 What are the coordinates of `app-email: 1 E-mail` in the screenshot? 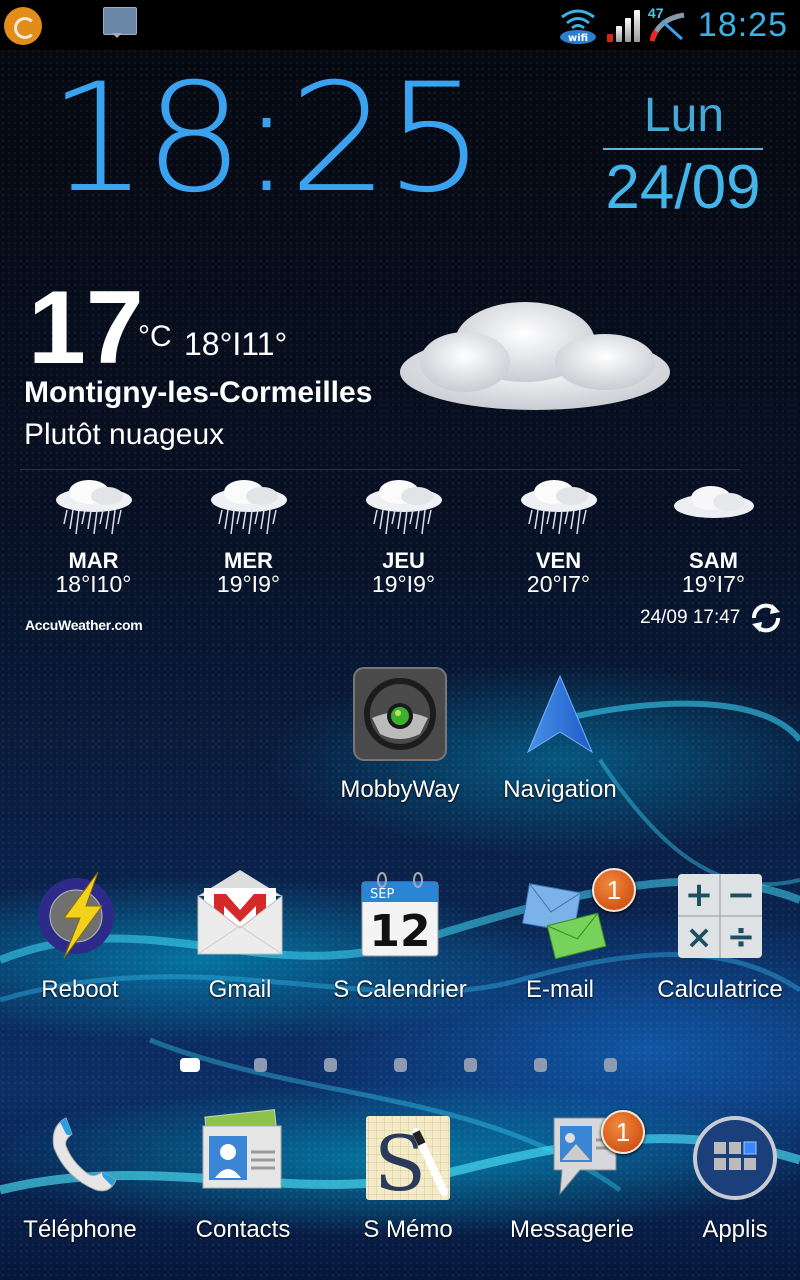 It's located at (560, 935).